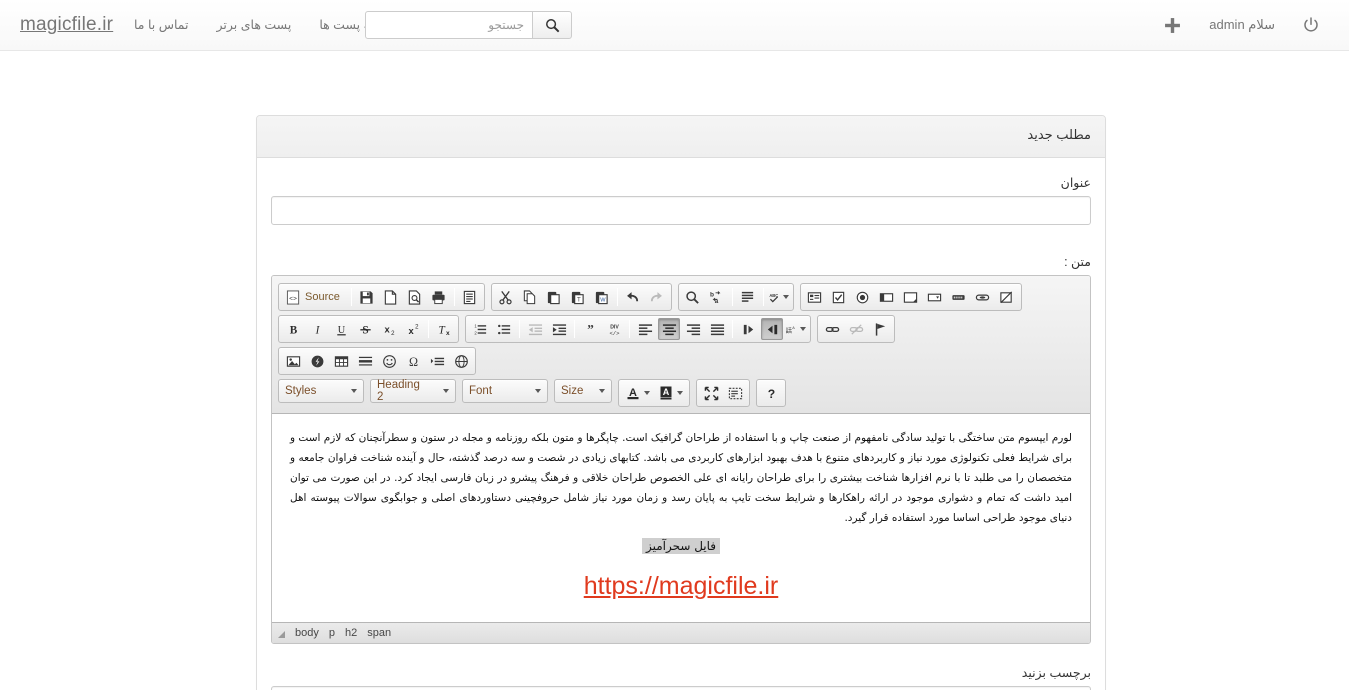 The height and width of the screenshot is (690, 1349). I want to click on toolbar-row-2: B I U S x 2 x 2 T x 1 2 ” DIV </> 話 A, so click(681, 329).